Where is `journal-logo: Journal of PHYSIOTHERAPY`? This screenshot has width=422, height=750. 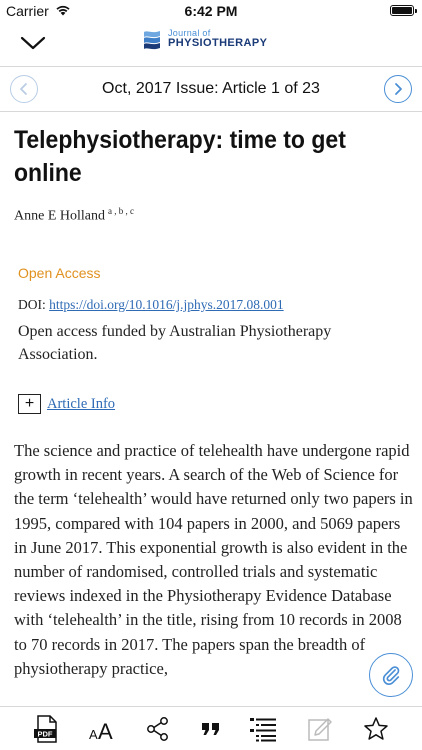 journal-logo: Journal of PHYSIOTHERAPY is located at coordinates (204, 39).